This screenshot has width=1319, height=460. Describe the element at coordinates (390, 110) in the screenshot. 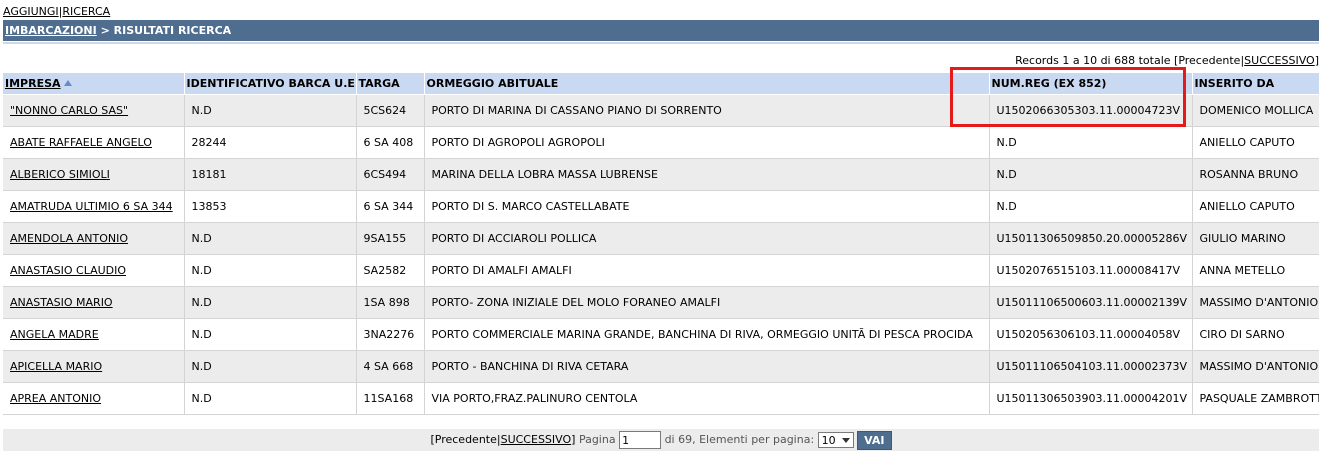

I see `cell-targa: 5CS624` at that location.